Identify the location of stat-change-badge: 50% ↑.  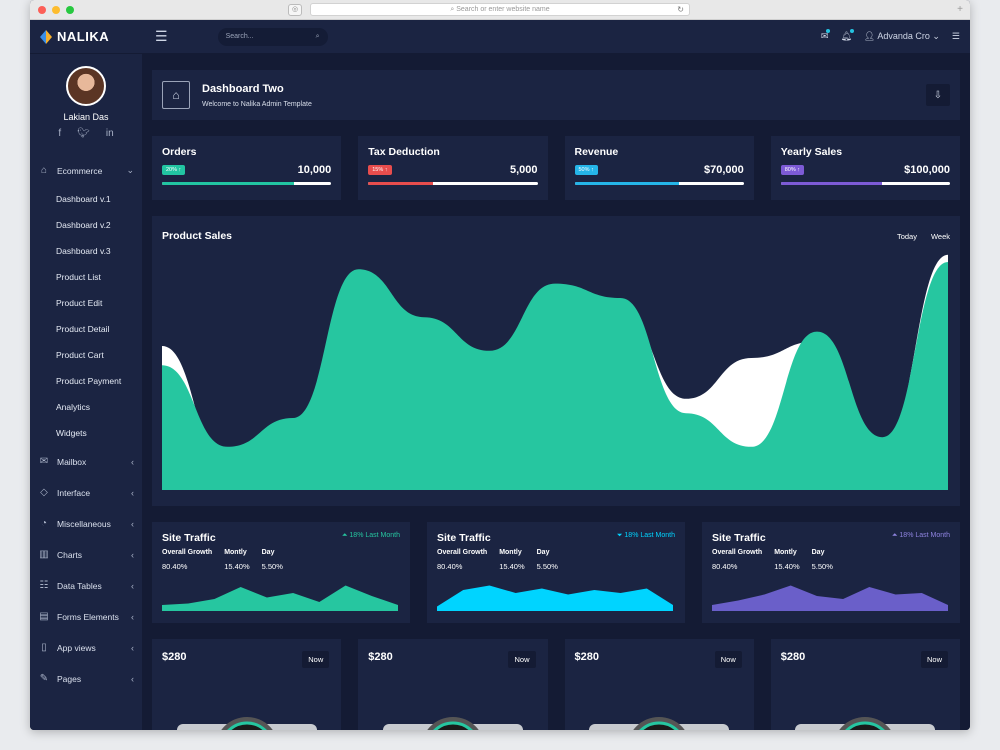
(586, 170).